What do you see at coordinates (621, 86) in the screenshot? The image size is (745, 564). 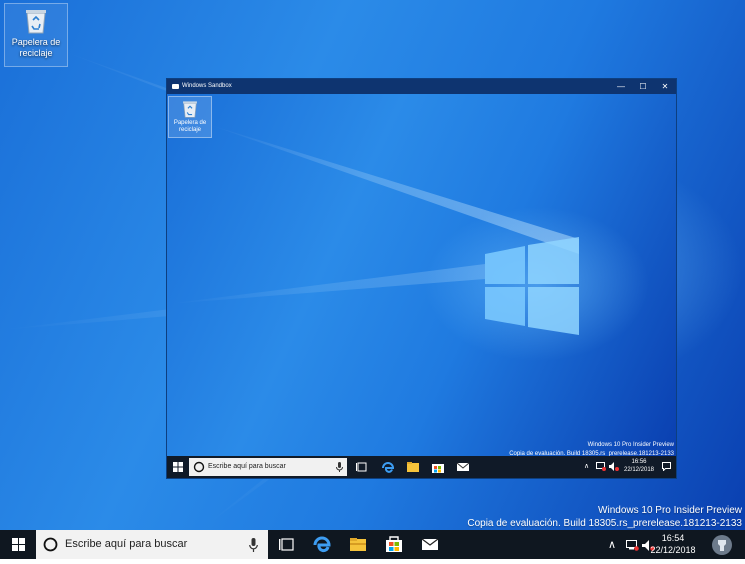 I see `sandbox-minimize-button: —` at bounding box center [621, 86].